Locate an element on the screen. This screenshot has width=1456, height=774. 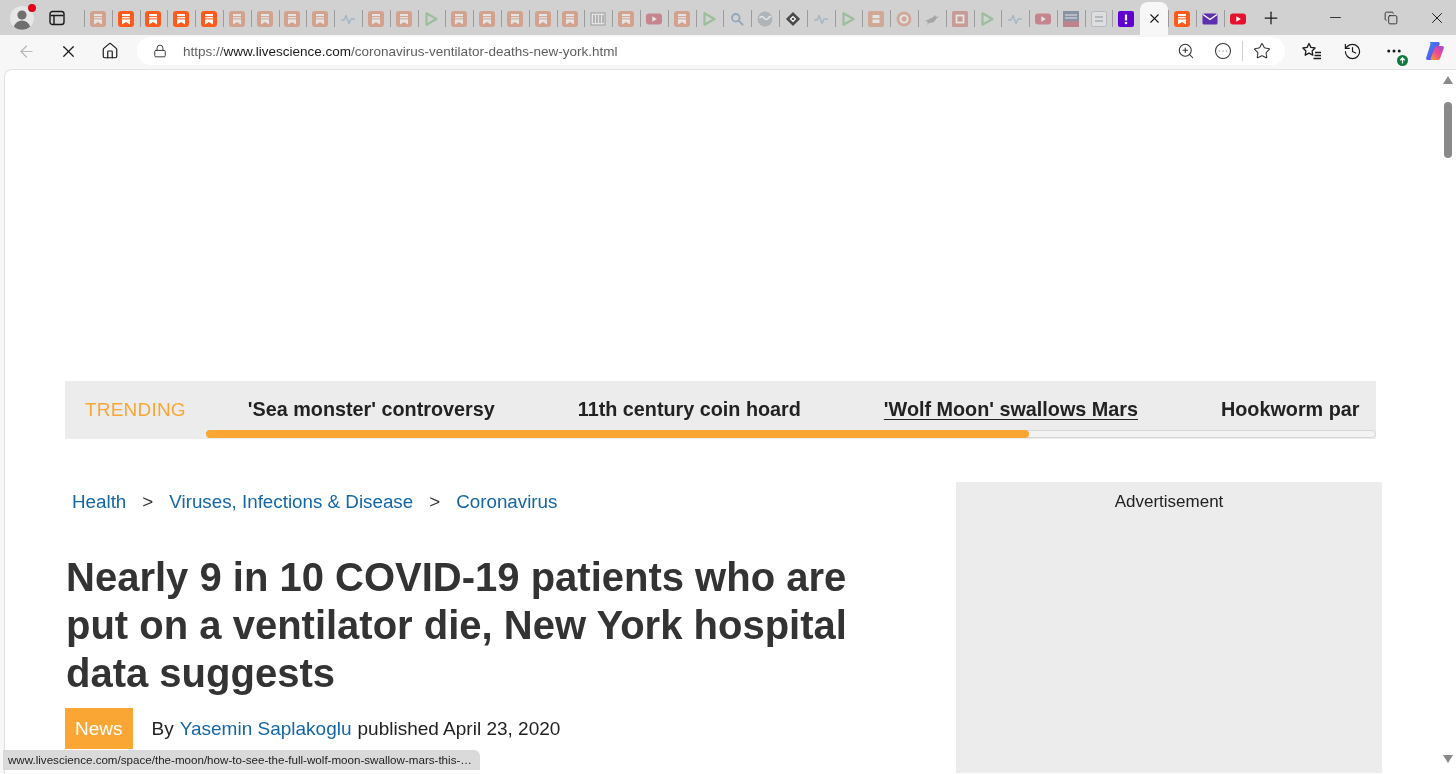
byline-prefix: By is located at coordinates (162, 728).